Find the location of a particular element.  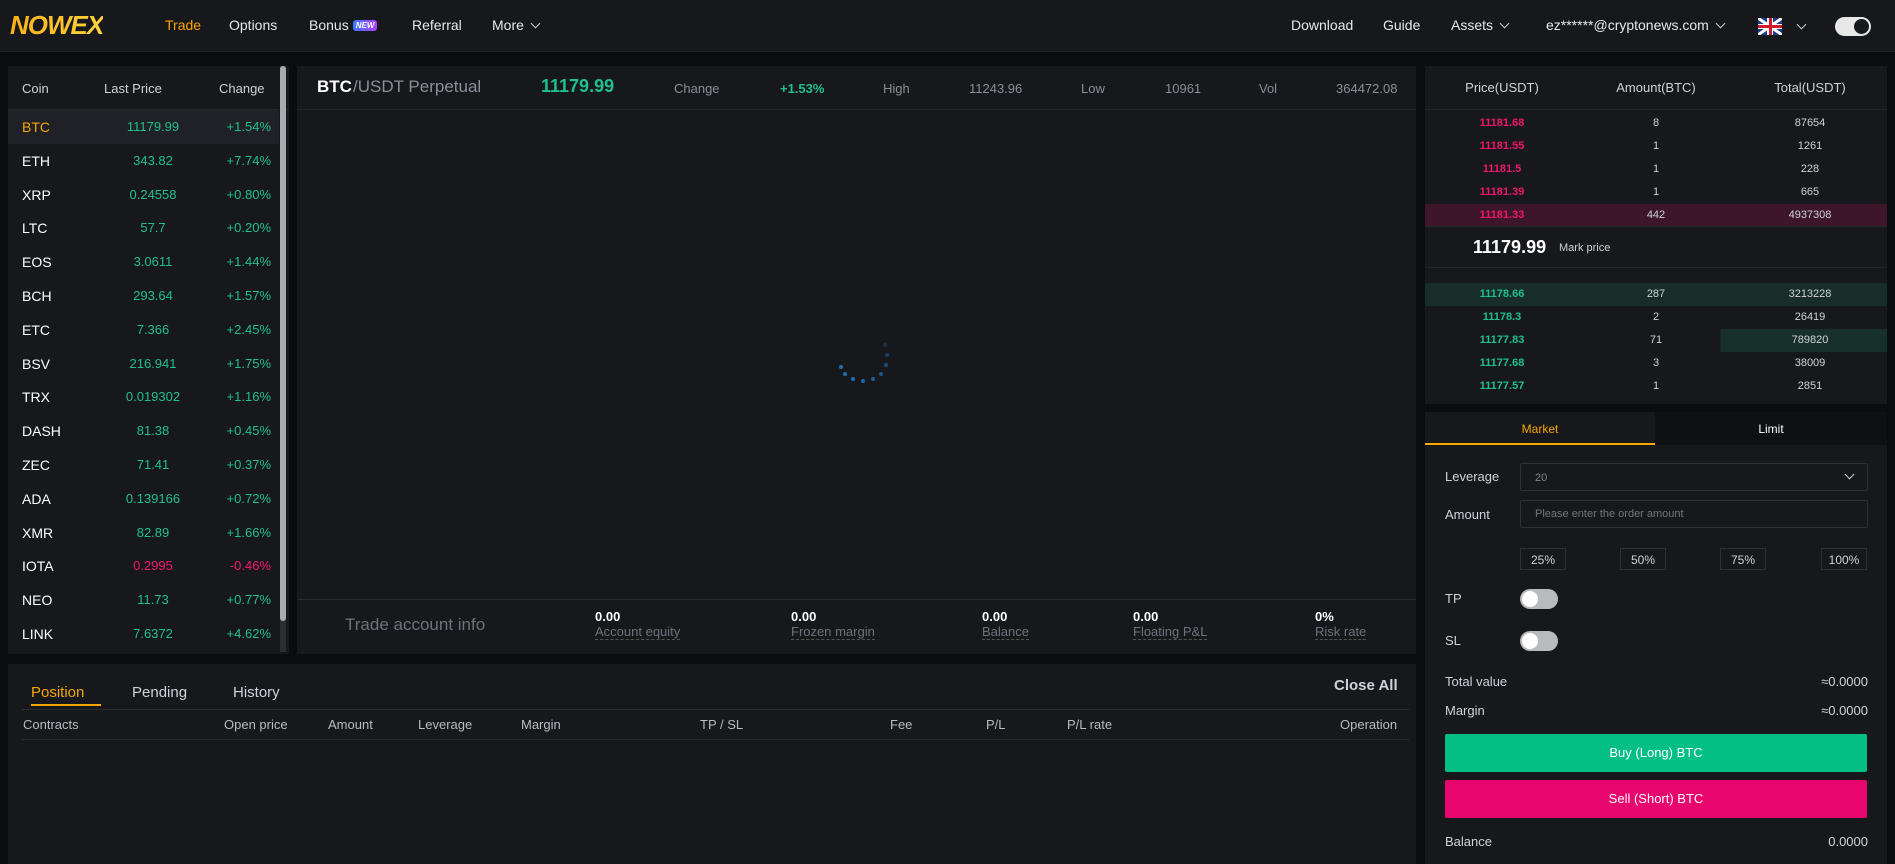

change-label: Change is located at coordinates (697, 88).